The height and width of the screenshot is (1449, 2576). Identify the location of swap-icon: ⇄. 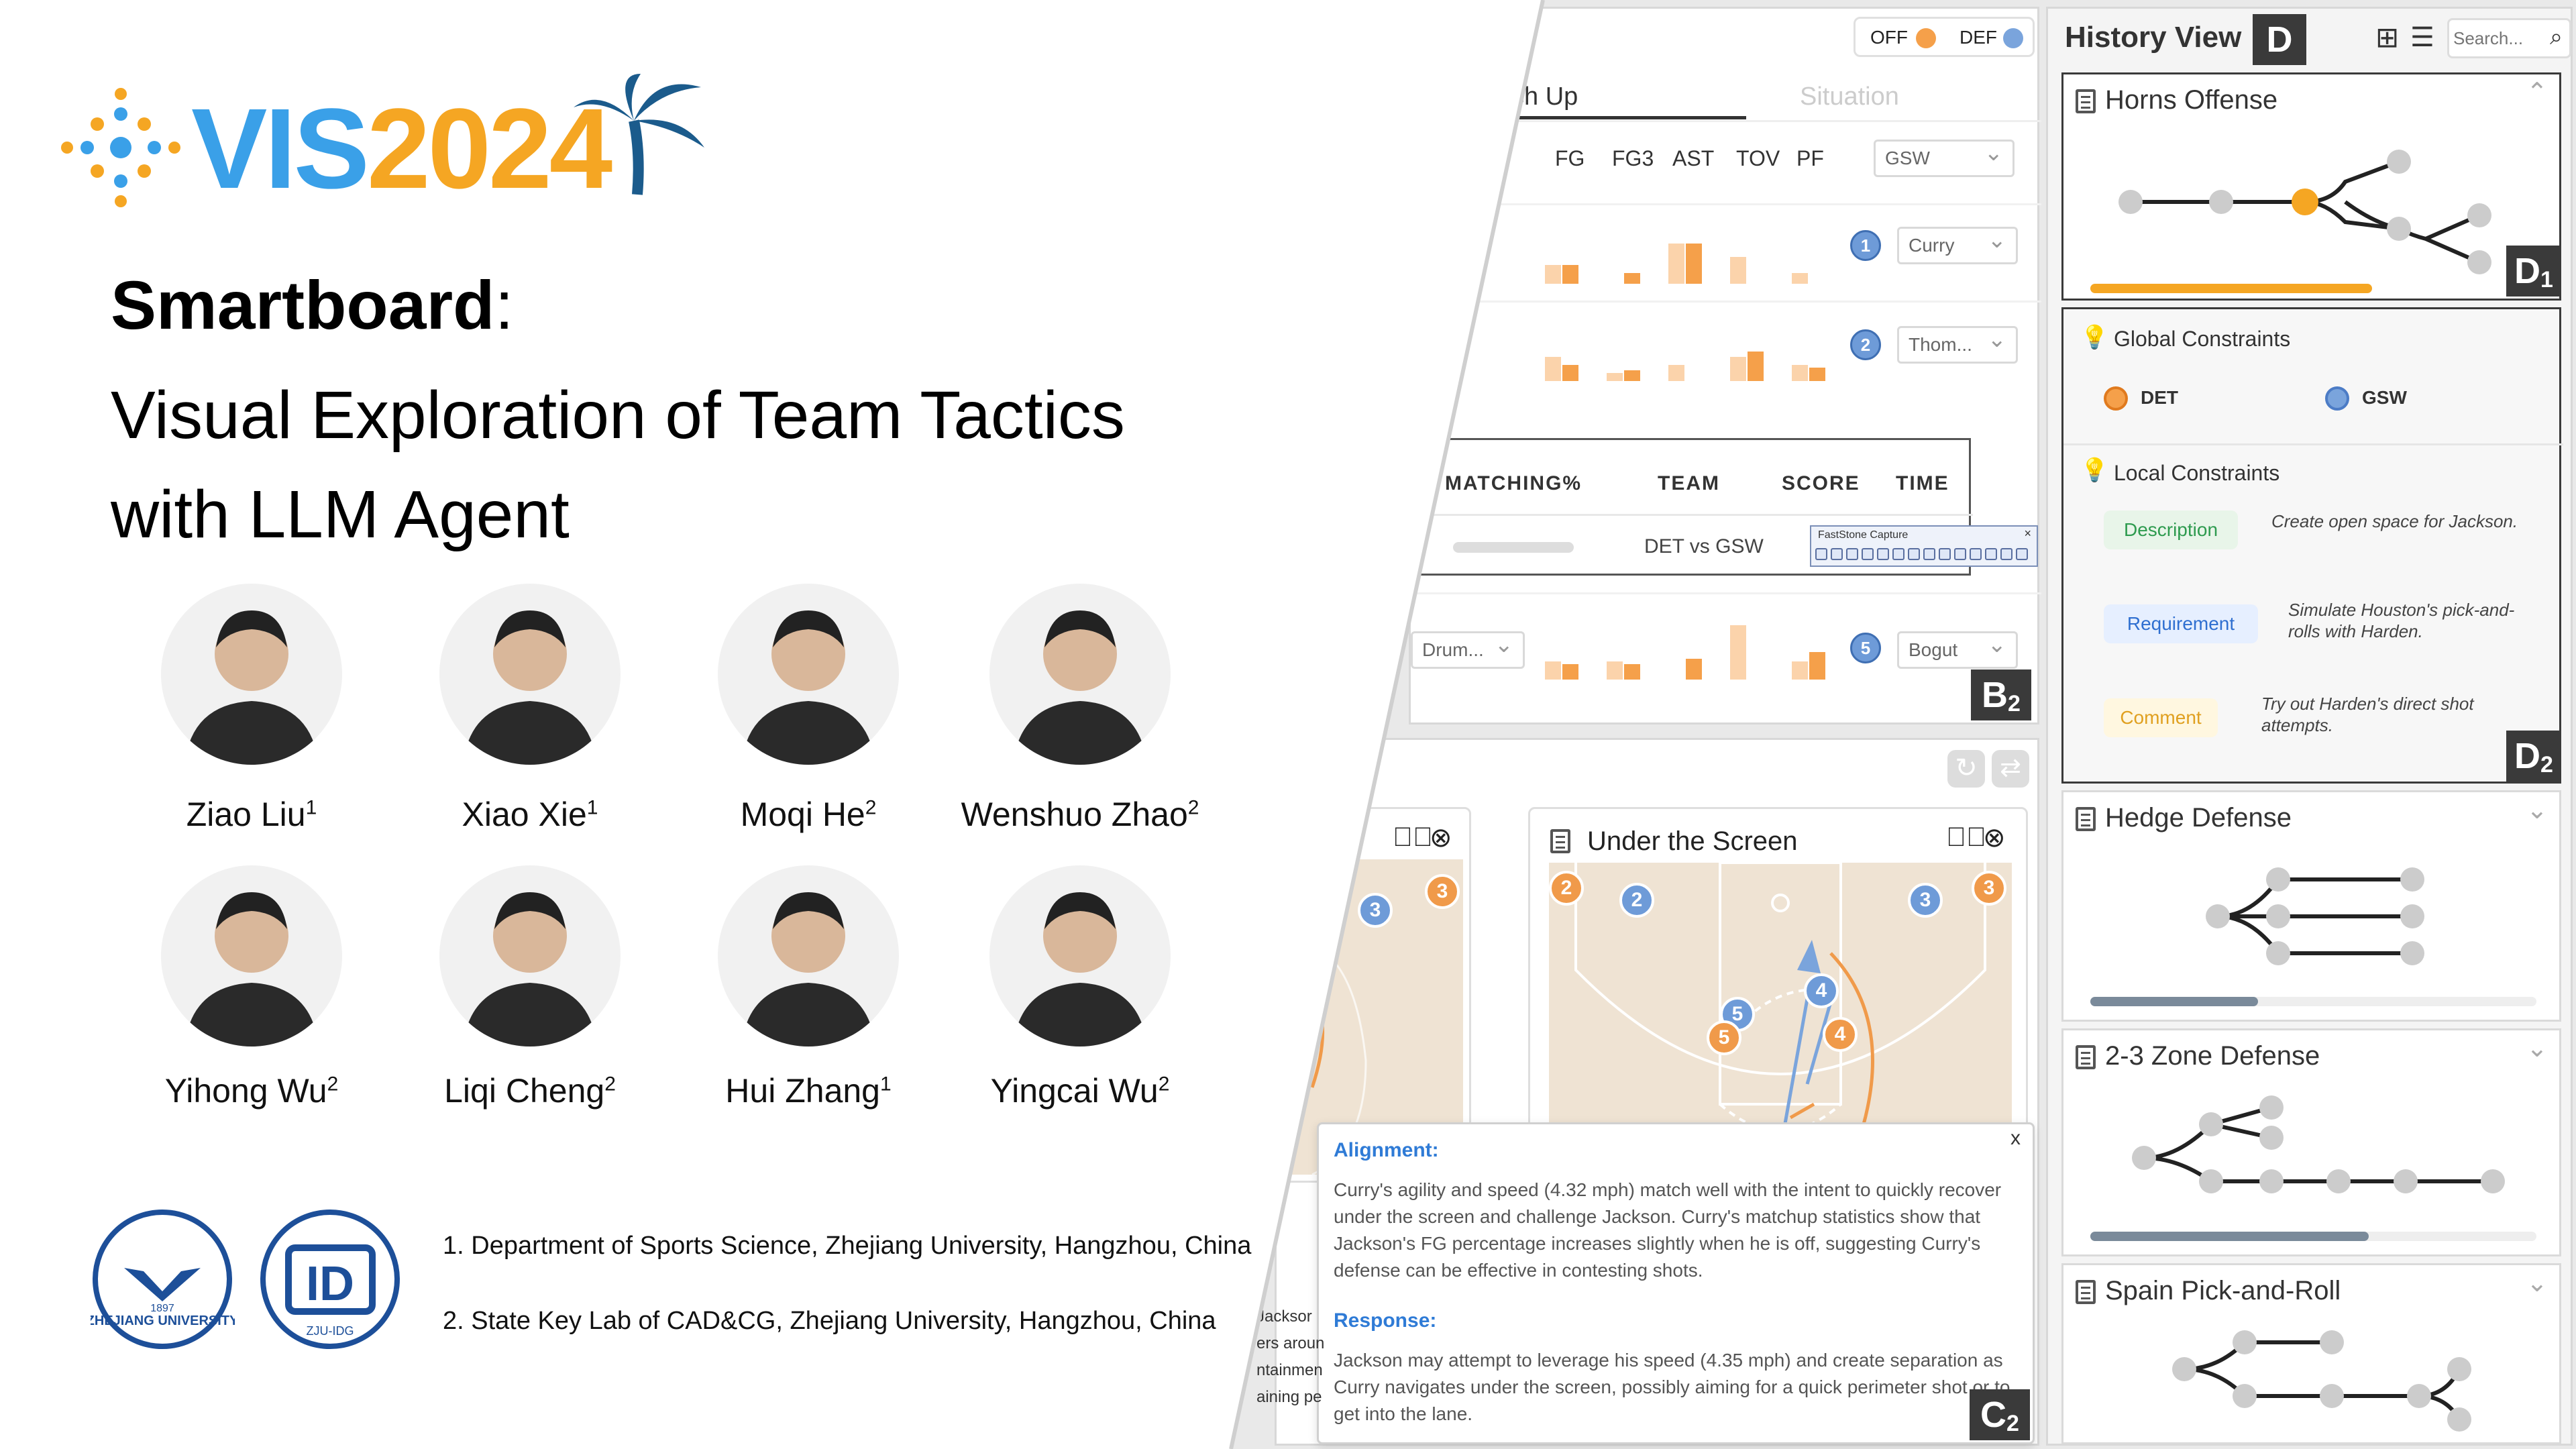
(2010, 769).